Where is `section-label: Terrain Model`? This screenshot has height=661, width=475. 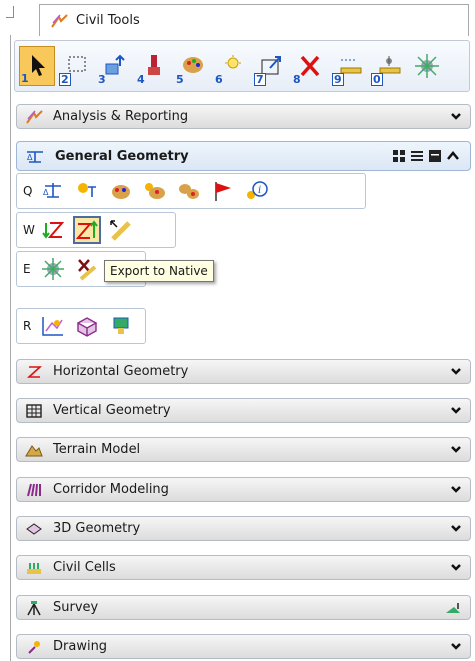
section-label: Terrain Model is located at coordinates (97, 449).